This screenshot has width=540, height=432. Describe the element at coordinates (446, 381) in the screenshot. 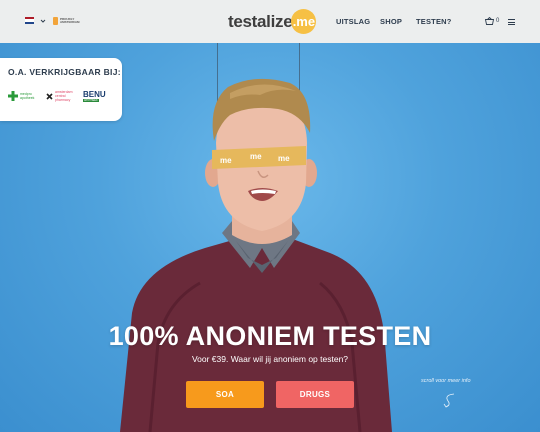

I see `scroll-hint: scroll voor meer info` at that location.